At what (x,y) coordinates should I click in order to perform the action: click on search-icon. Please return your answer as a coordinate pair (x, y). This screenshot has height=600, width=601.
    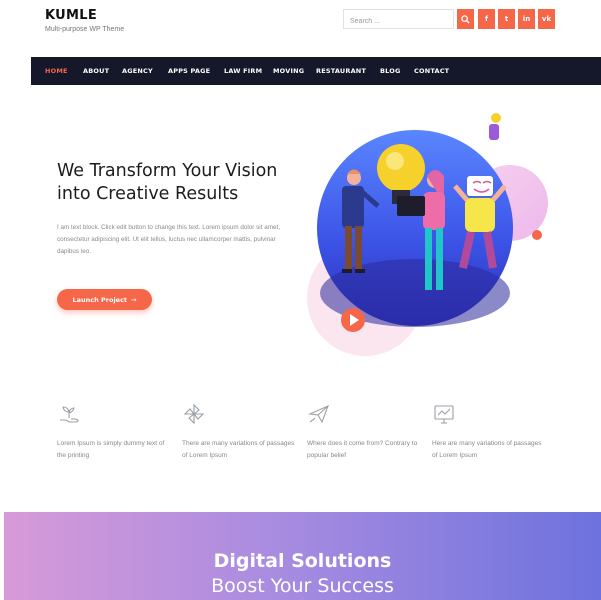
    Looking at the image, I should click on (465, 19).